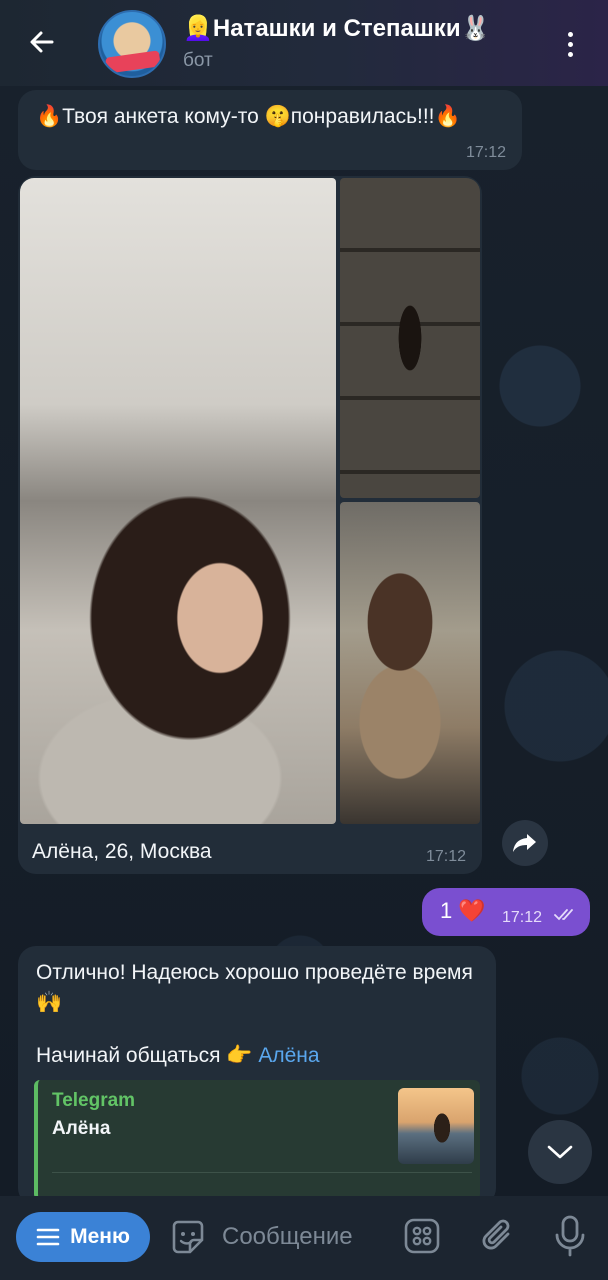  I want to click on menu-label: Меню, so click(100, 1236).